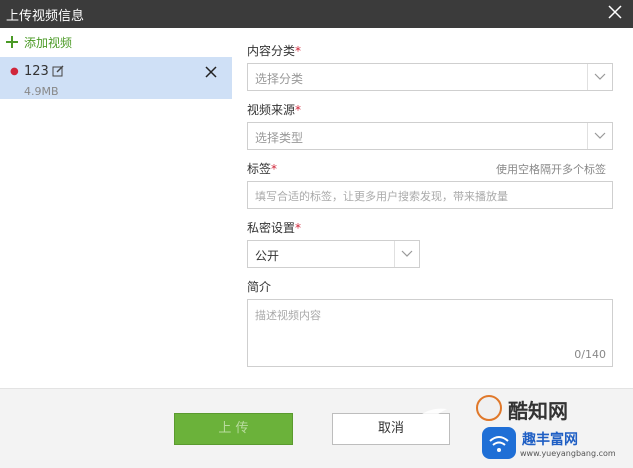 The height and width of the screenshot is (468, 633). Describe the element at coordinates (590, 354) in the screenshot. I see `intro-char-count: 0/140` at that location.